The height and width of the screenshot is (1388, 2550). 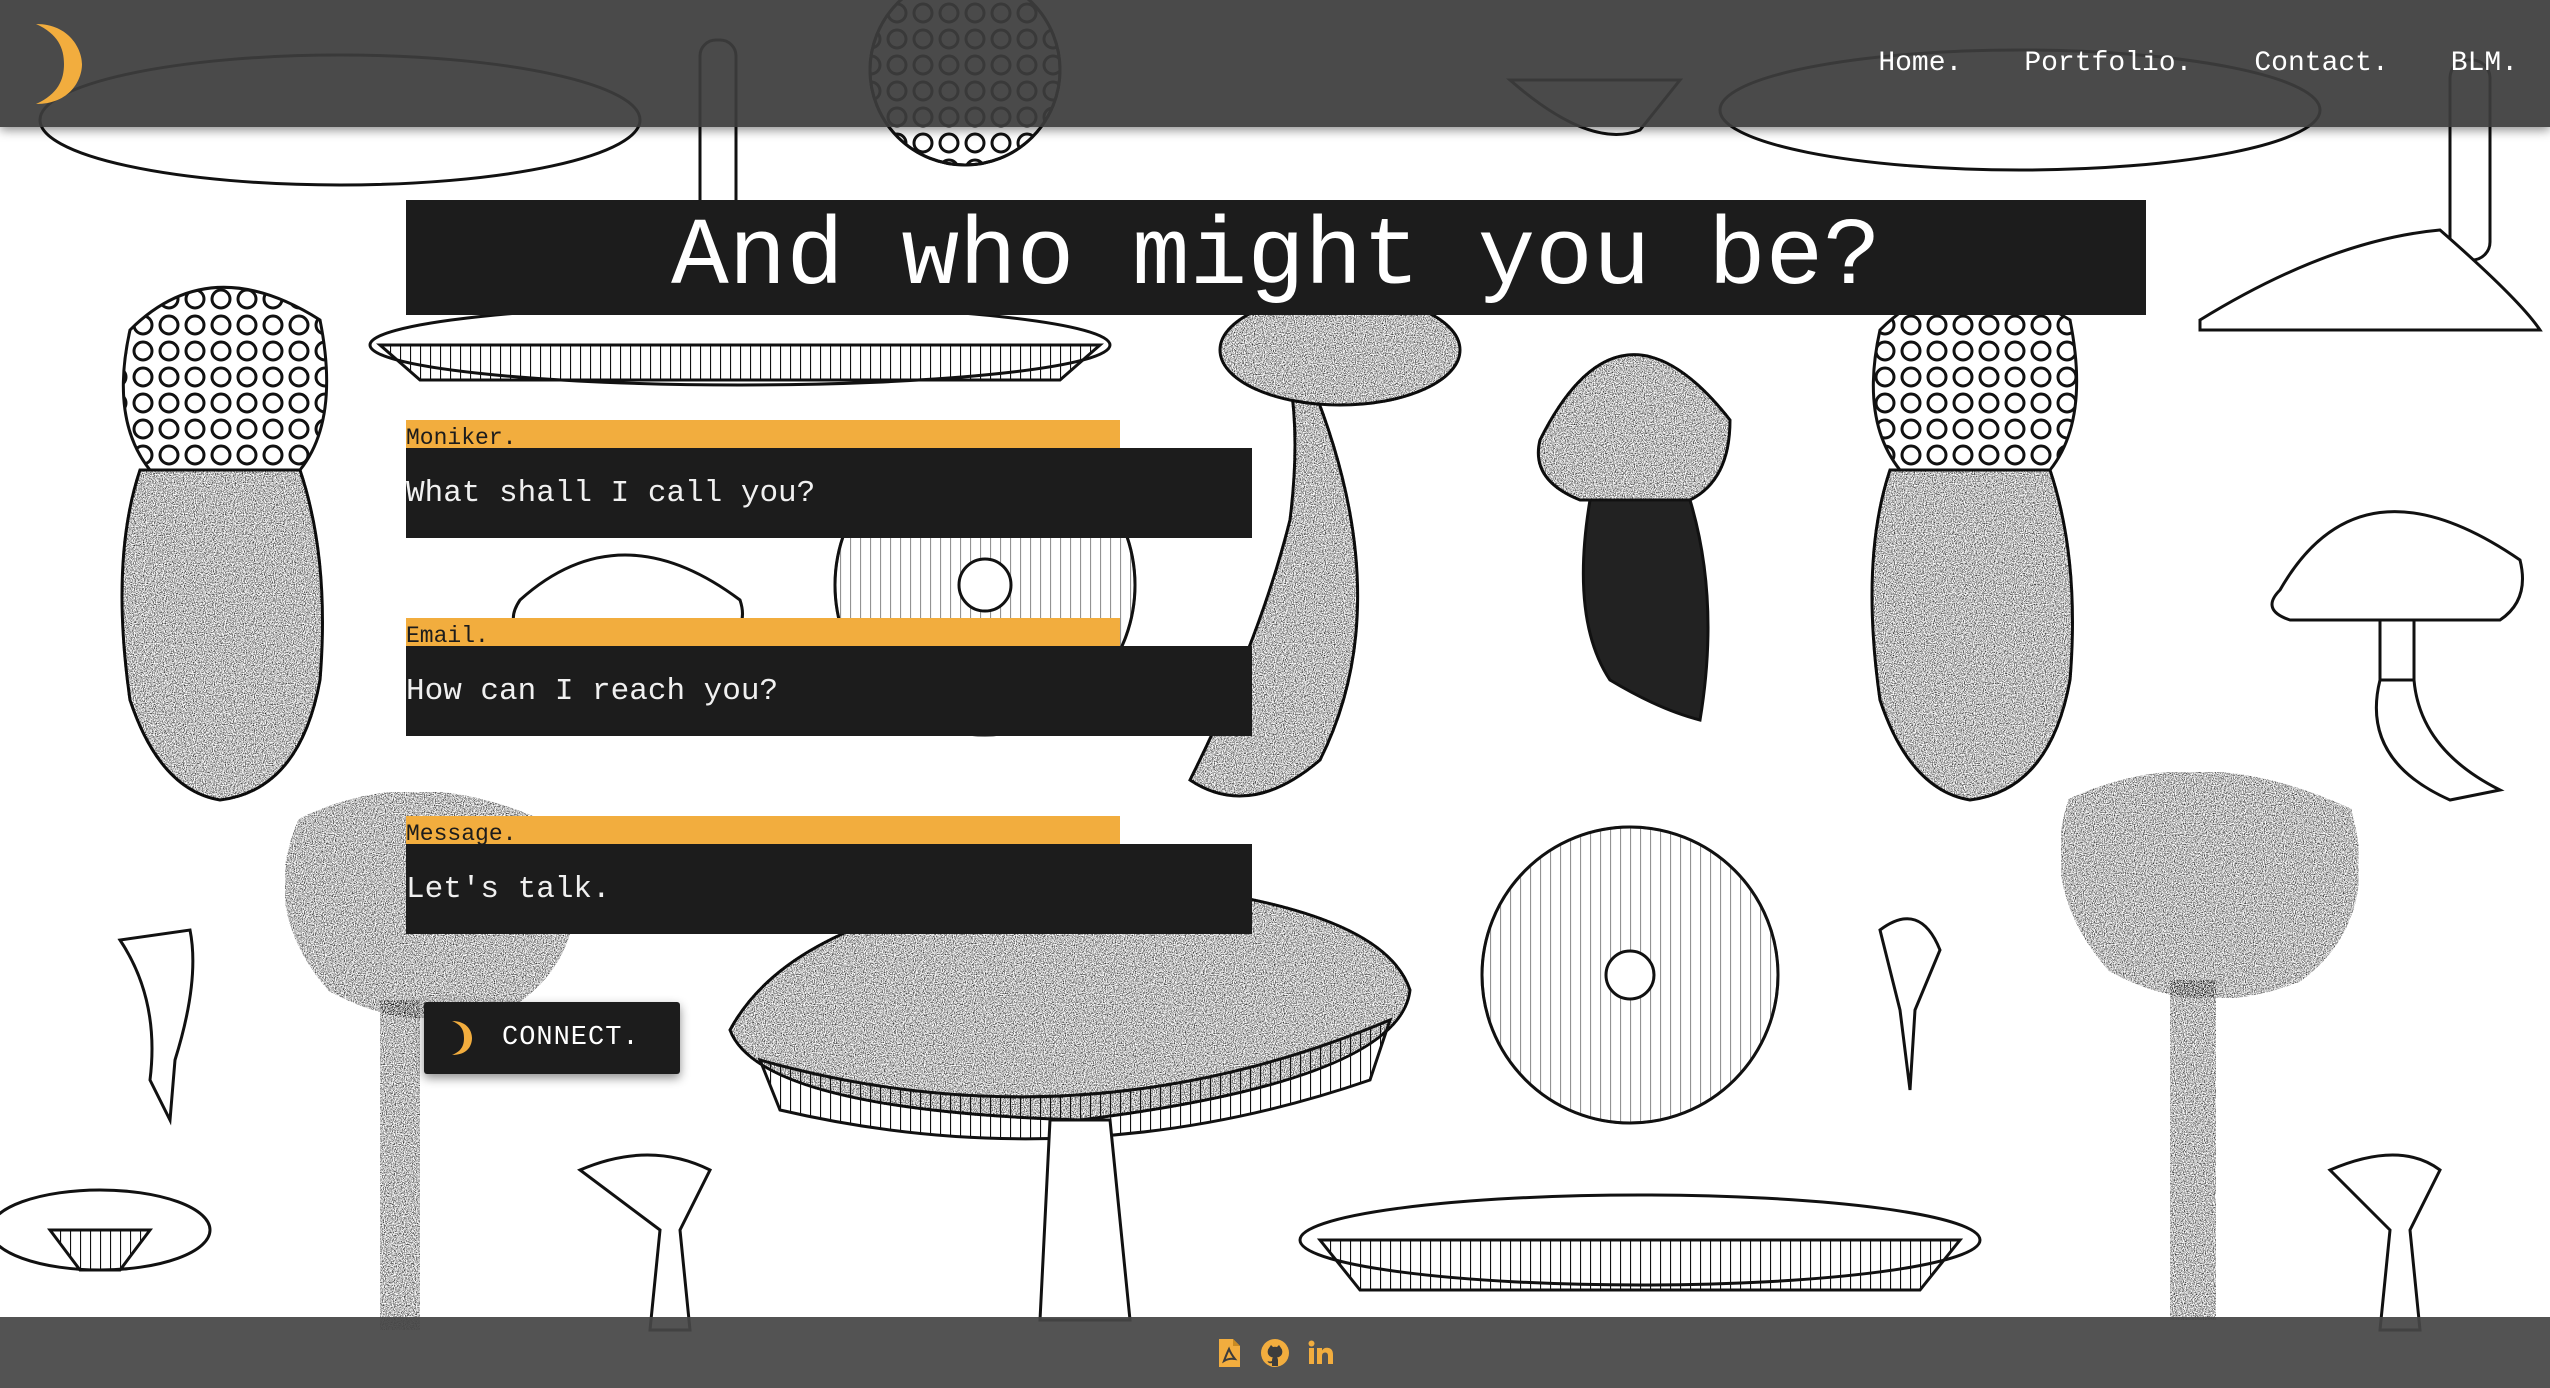 I want to click on top-navbar: Home. Portfolio. Contact. BLM., so click(x=1275, y=63).